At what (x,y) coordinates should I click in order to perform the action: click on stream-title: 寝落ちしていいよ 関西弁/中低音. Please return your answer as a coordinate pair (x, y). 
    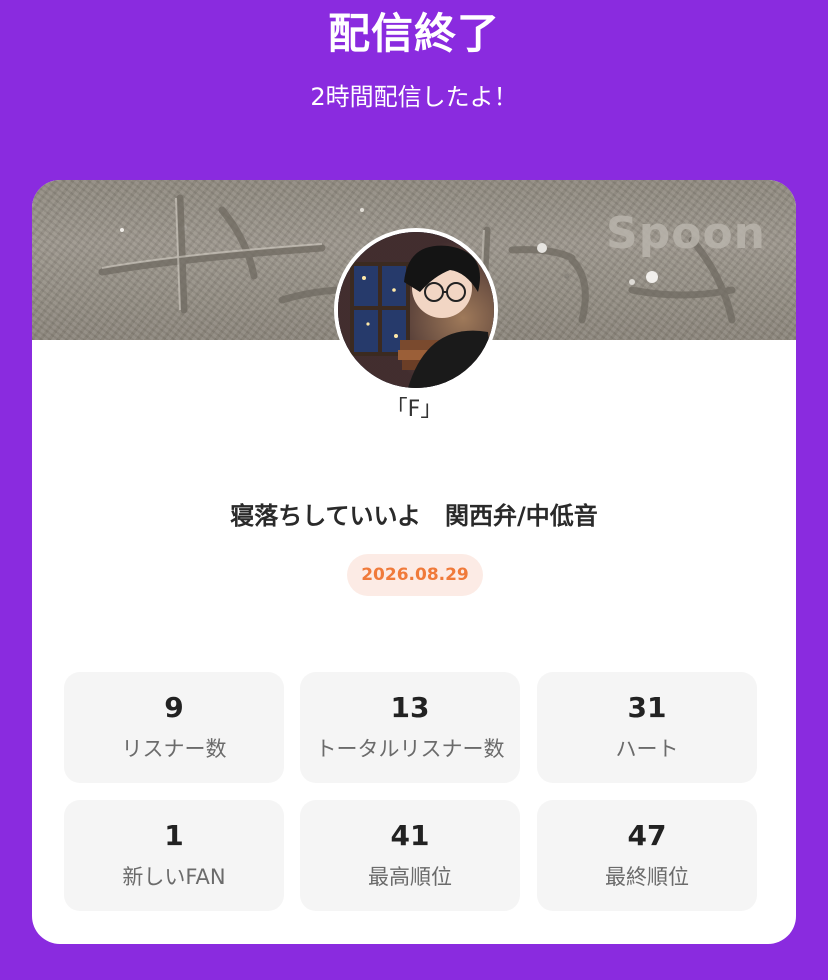
    Looking at the image, I should click on (414, 516).